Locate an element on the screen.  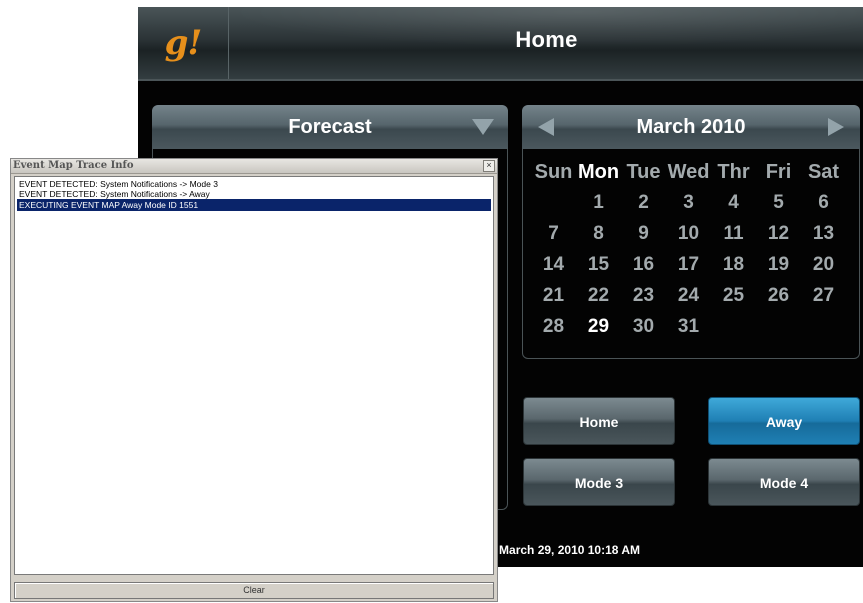
calendar-day-name: Mon is located at coordinates (598, 172).